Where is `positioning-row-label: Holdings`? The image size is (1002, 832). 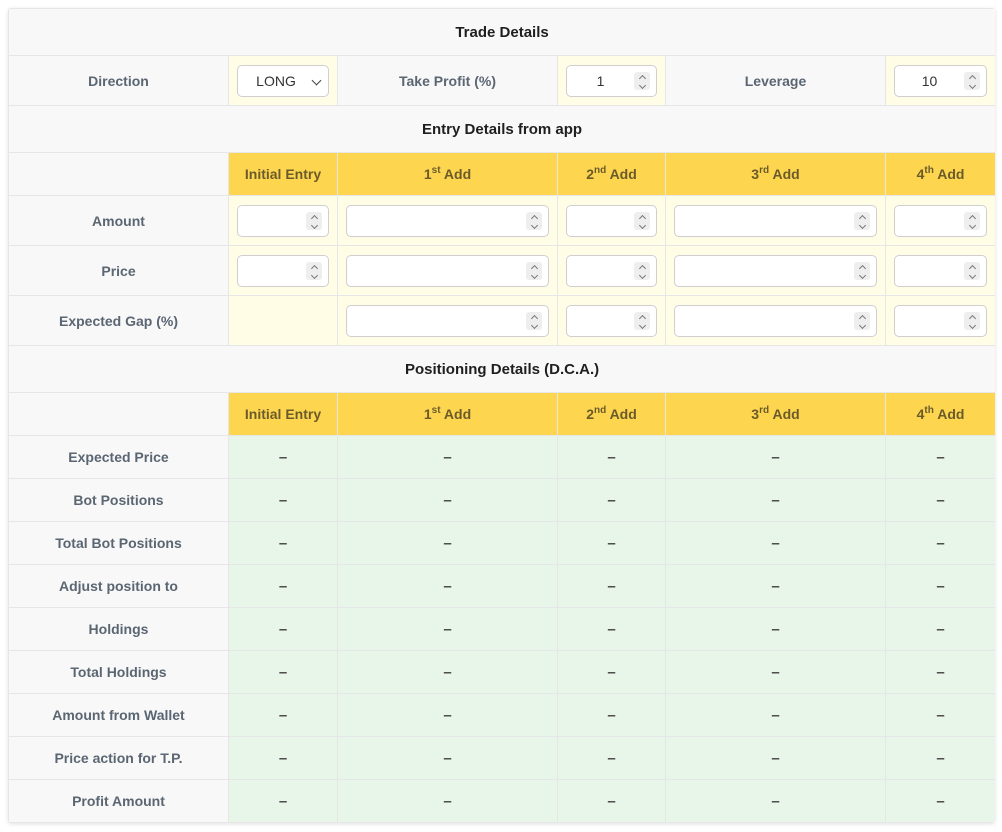
positioning-row-label: Holdings is located at coordinates (118, 629).